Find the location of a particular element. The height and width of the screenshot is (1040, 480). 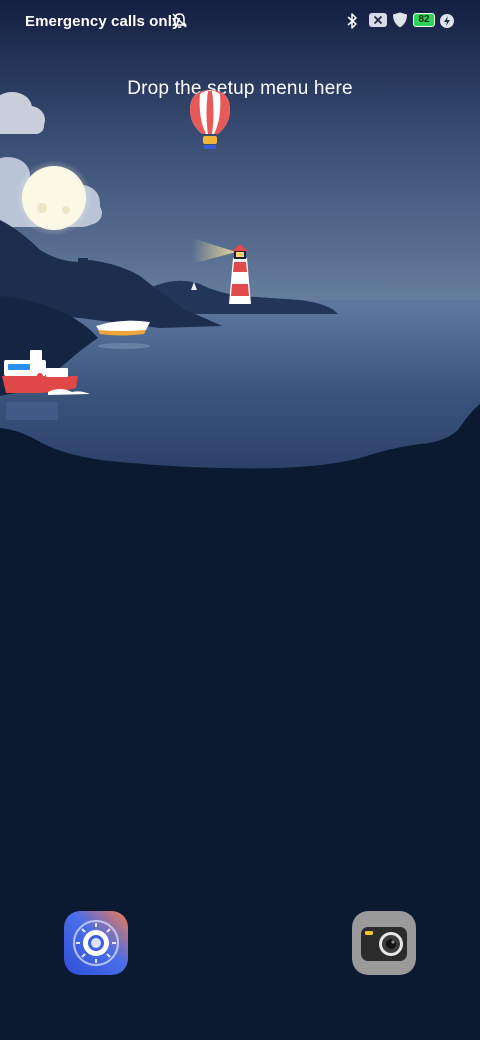

status-bar: Emergency calls only 82 is located at coordinates (240, 22).